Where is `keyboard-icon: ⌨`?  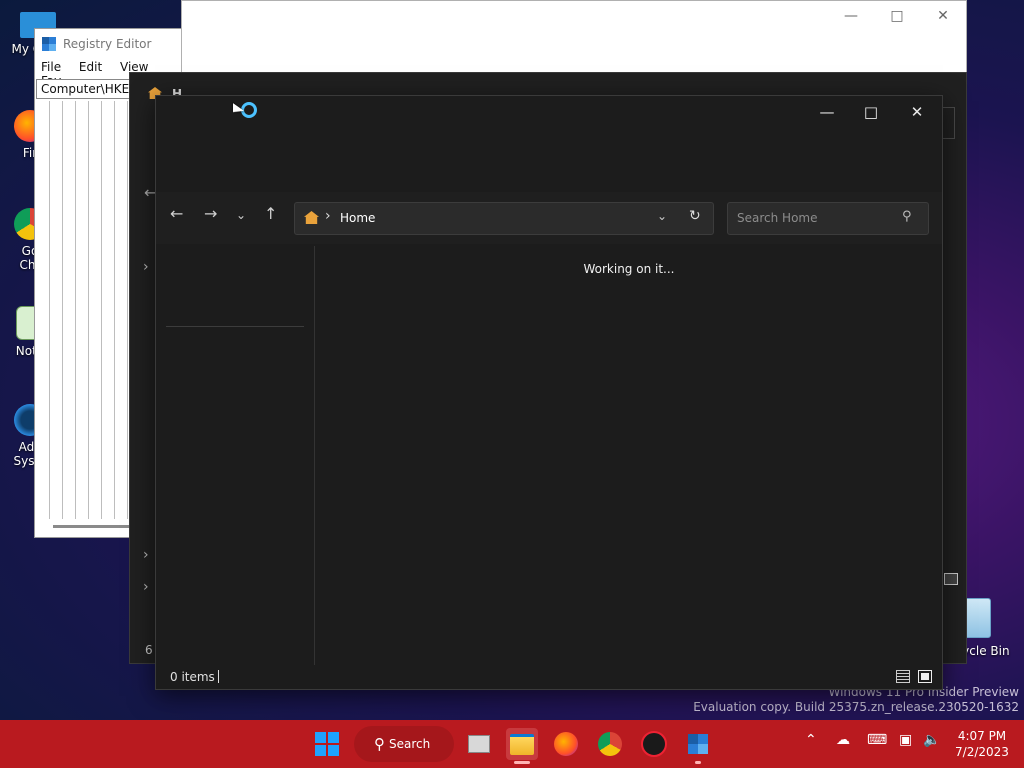 keyboard-icon: ⌨ is located at coordinates (877, 740).